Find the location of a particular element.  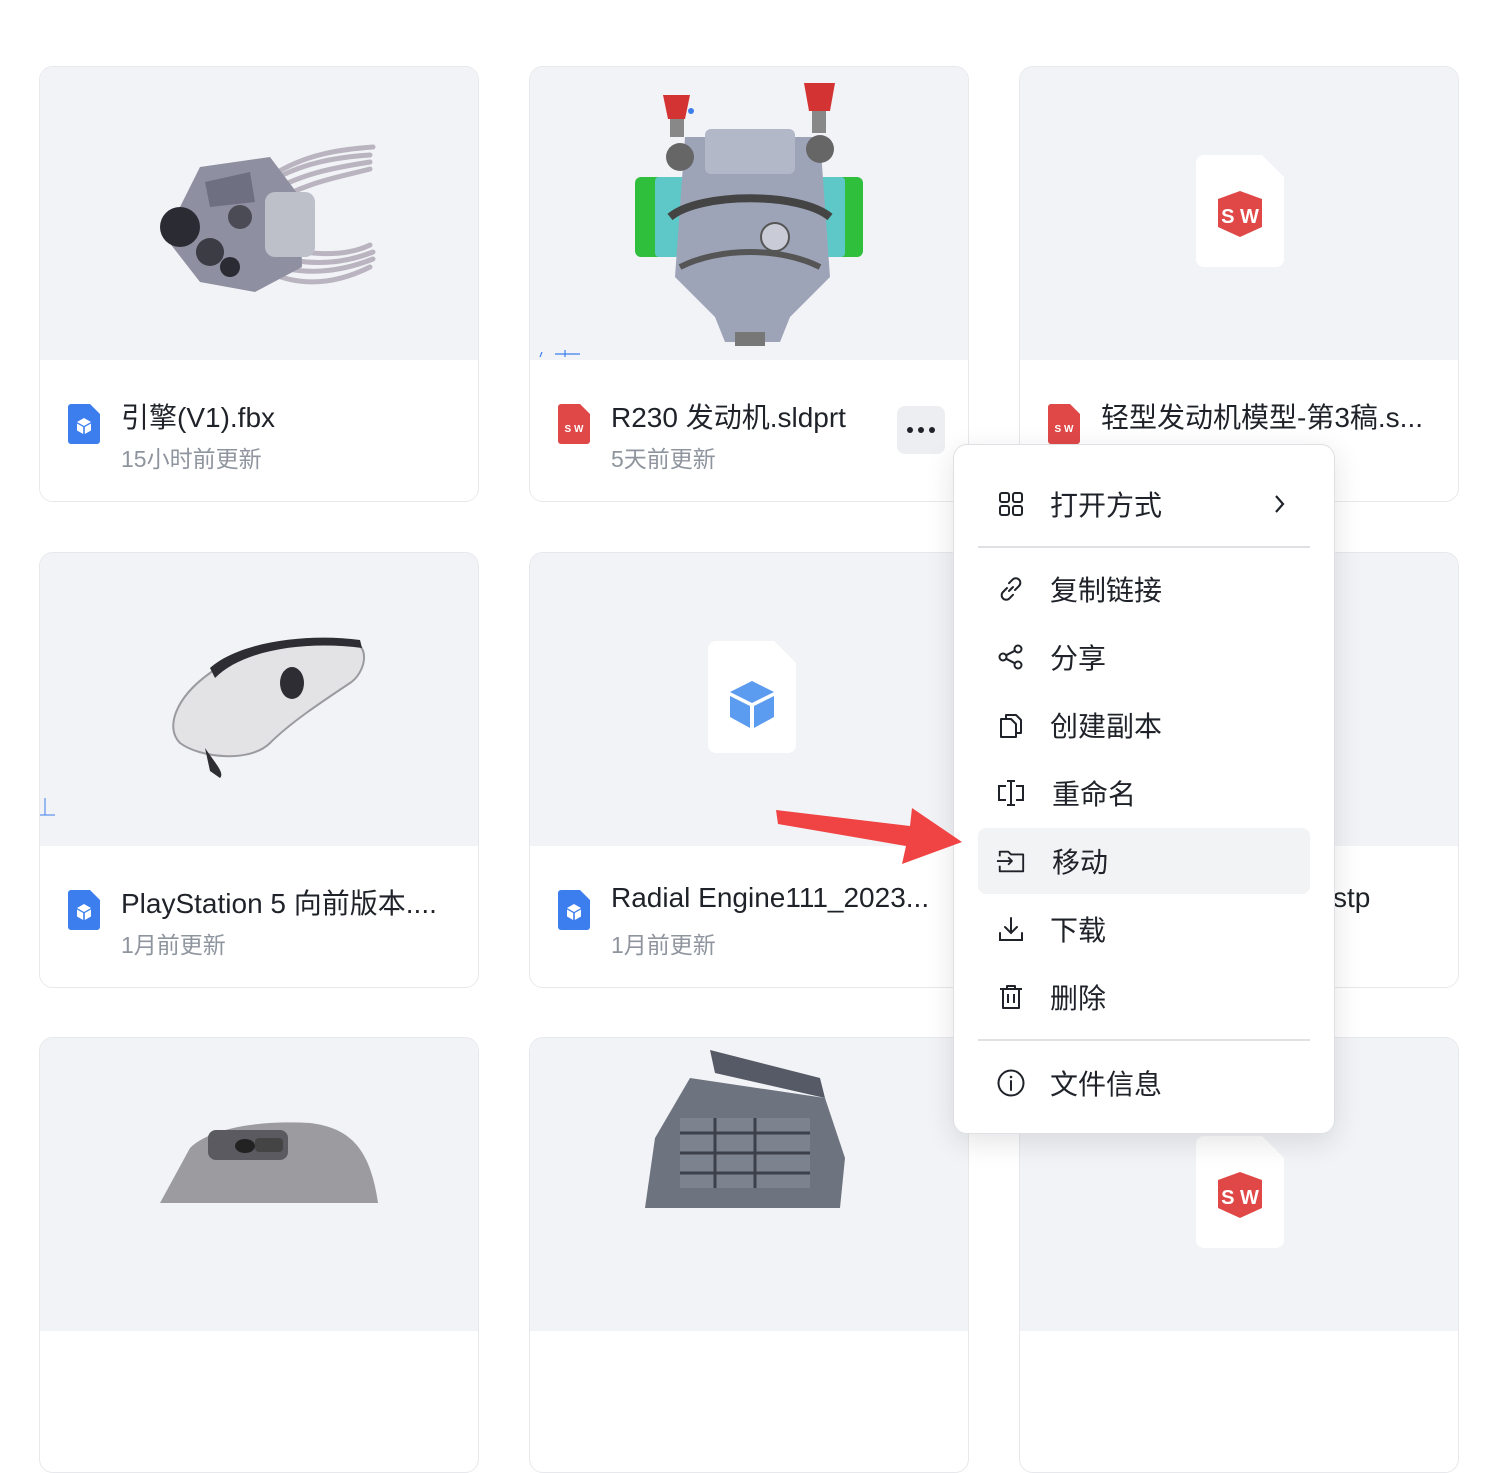

more-options-button is located at coordinates (921, 430).